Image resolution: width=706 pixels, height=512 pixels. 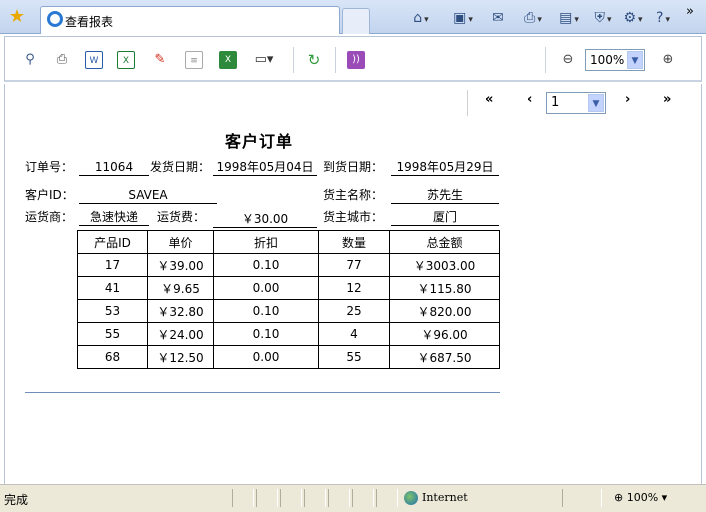 I want to click on search-icon: ⚲, so click(x=30, y=60).